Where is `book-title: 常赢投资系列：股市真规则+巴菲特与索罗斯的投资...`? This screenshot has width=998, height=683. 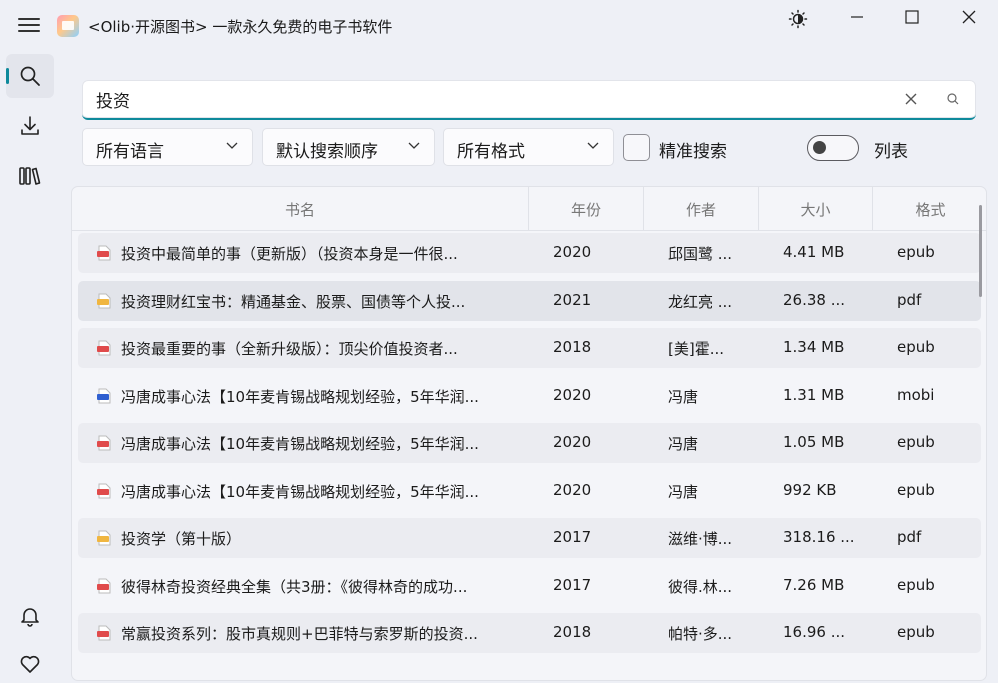
book-title: 常赢投资系列：股市真规则+巴菲特与索罗斯的投资... is located at coordinates (299, 634).